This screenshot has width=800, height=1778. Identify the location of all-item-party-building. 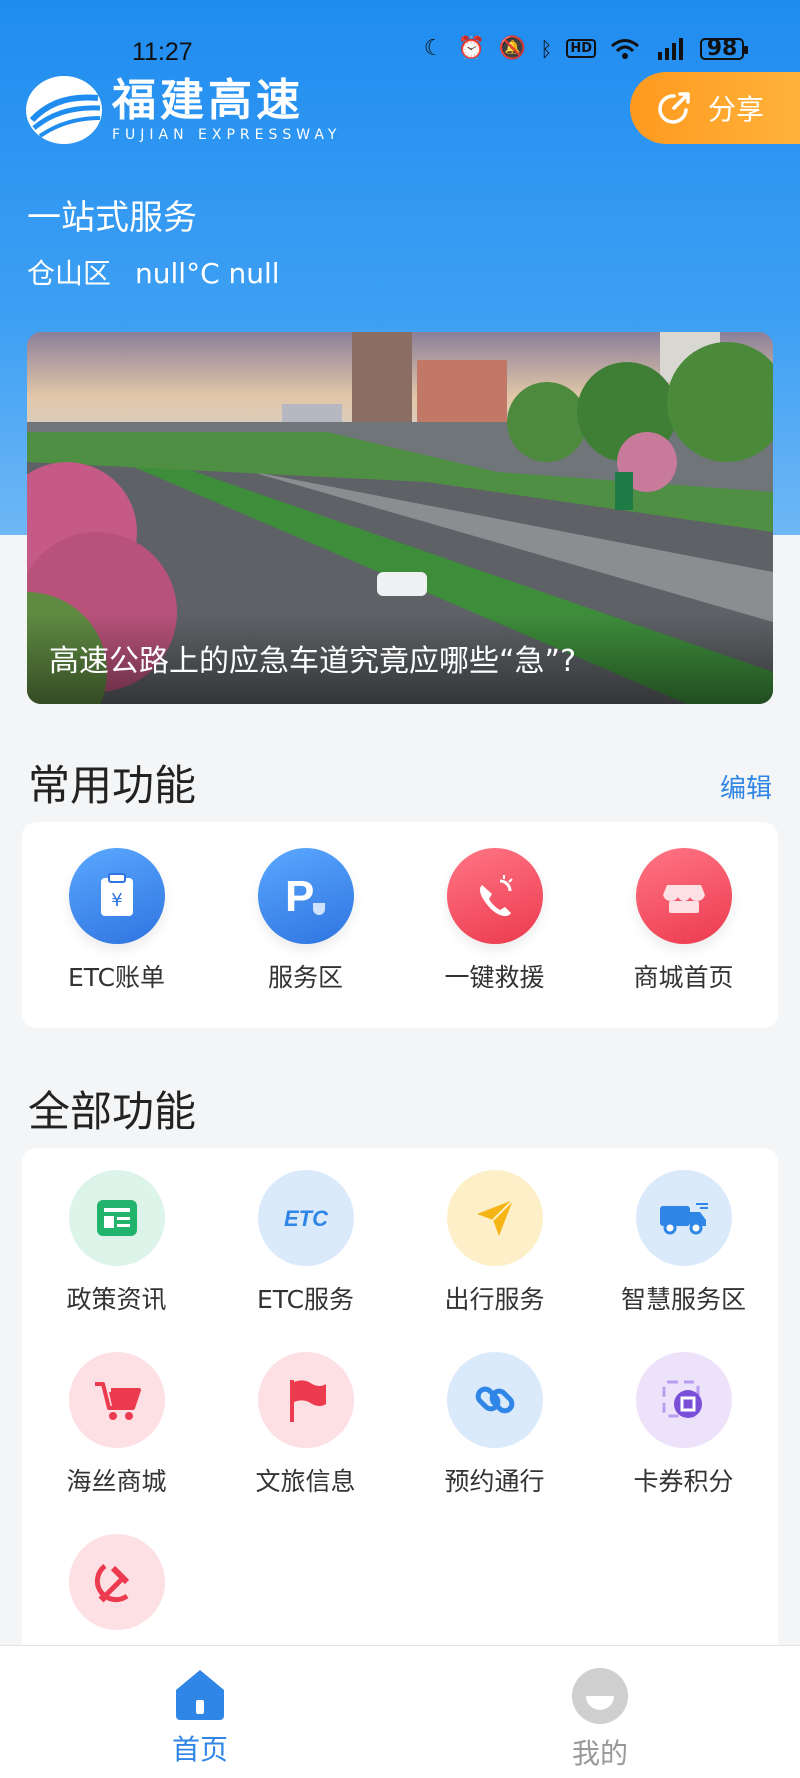
(116, 1582).